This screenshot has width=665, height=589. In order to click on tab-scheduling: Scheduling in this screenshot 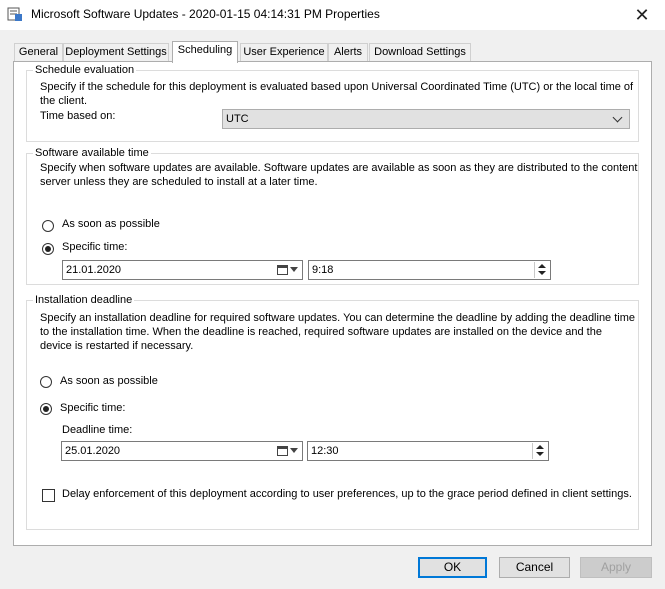, I will do `click(205, 52)`.